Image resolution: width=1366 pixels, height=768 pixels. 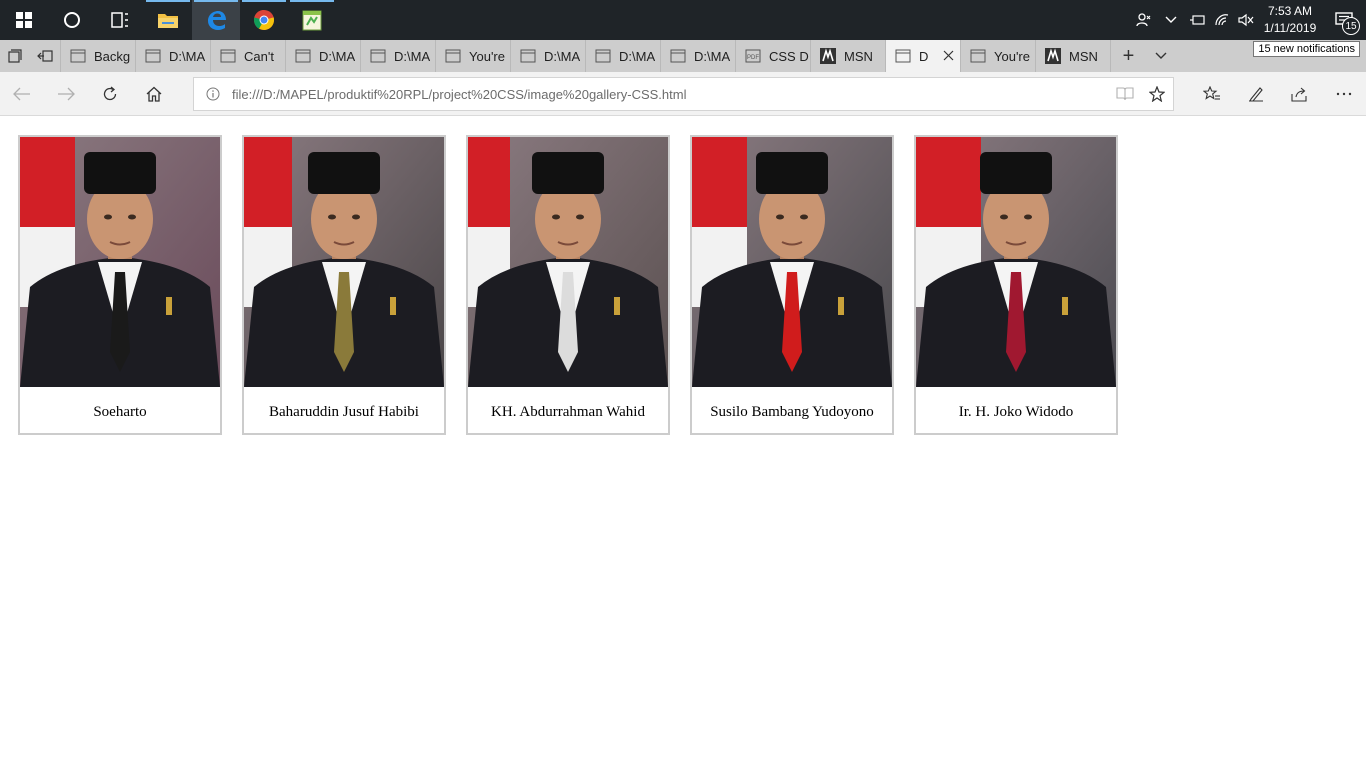 I want to click on favorites-hub-button, so click(x=1212, y=94).